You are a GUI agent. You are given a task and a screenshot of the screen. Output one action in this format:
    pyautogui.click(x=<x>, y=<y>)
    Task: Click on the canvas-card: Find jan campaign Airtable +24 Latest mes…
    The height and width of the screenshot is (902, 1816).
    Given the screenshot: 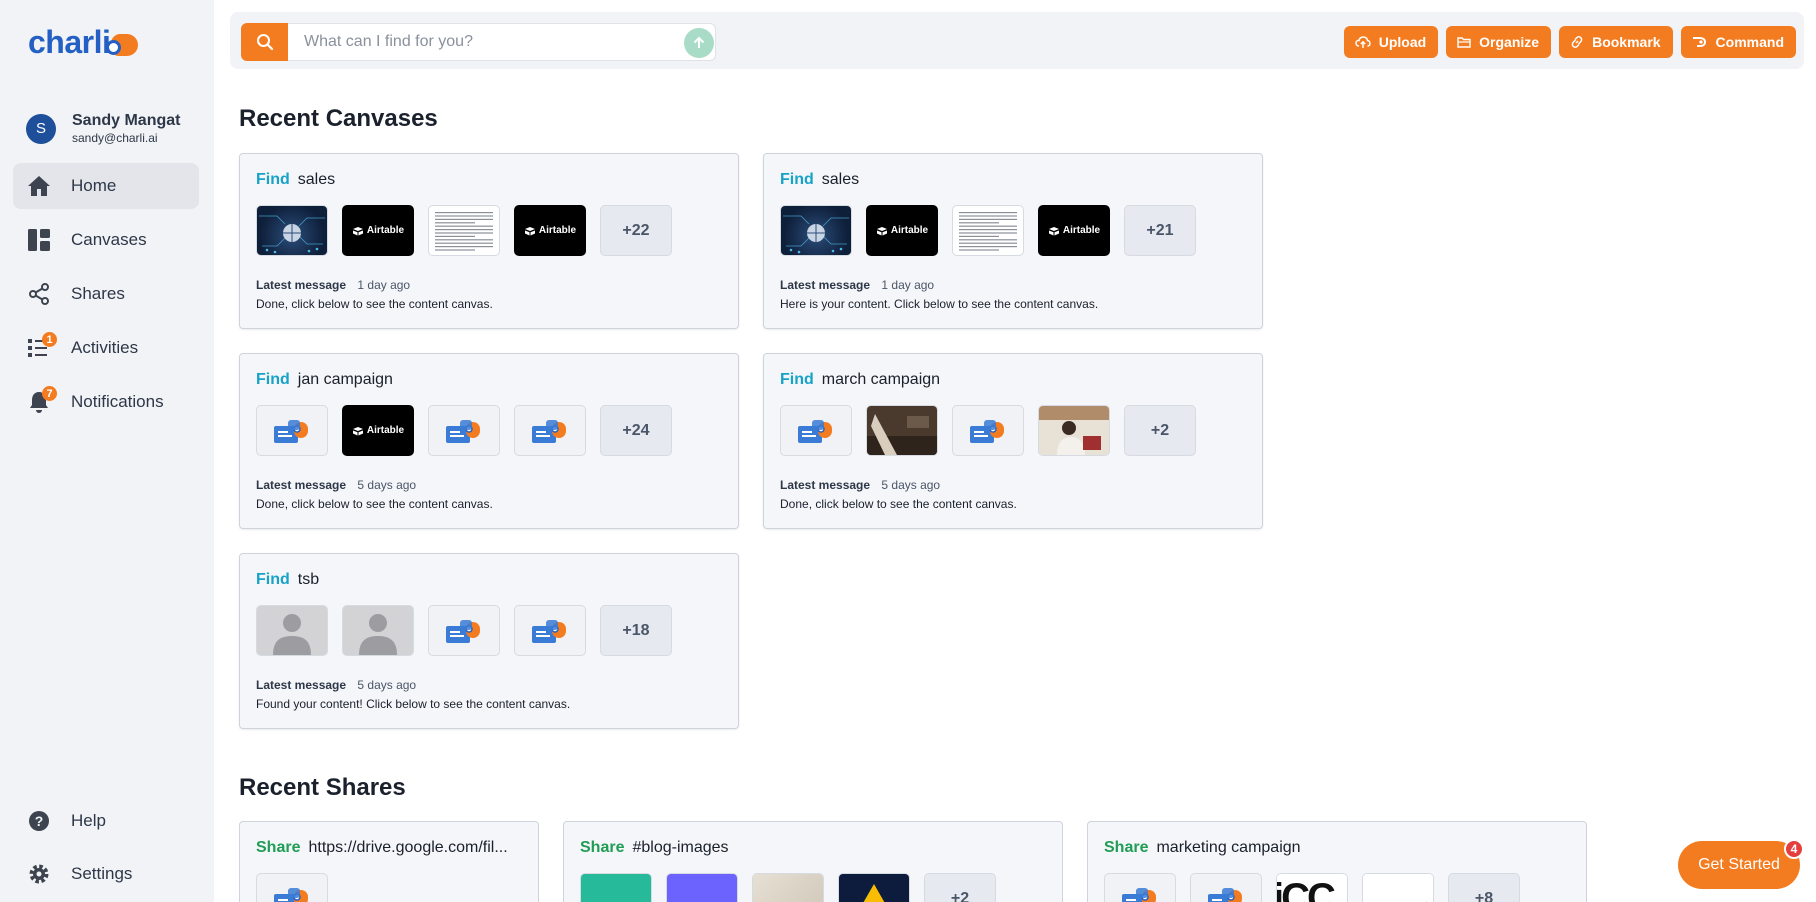 What is the action you would take?
    pyautogui.click(x=489, y=441)
    